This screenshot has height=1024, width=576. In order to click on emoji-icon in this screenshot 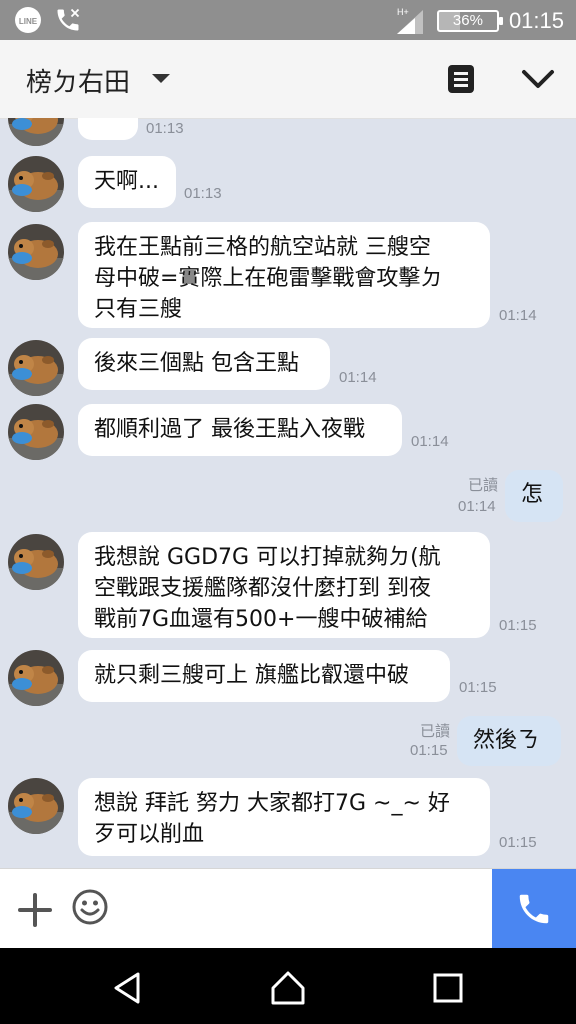, I will do `click(90, 907)`.